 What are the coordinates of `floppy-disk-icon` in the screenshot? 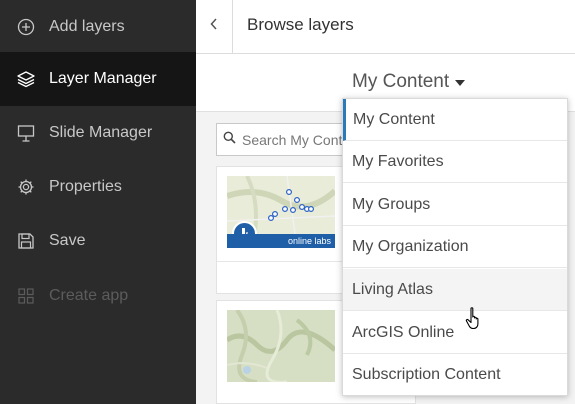 It's located at (26, 241).